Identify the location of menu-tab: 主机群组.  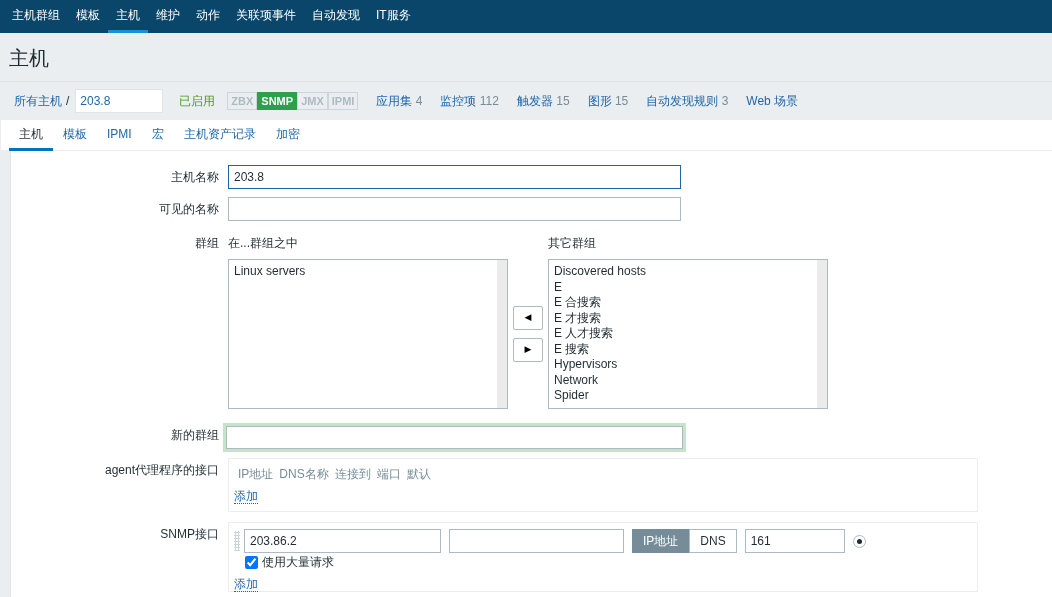
(36, 16).